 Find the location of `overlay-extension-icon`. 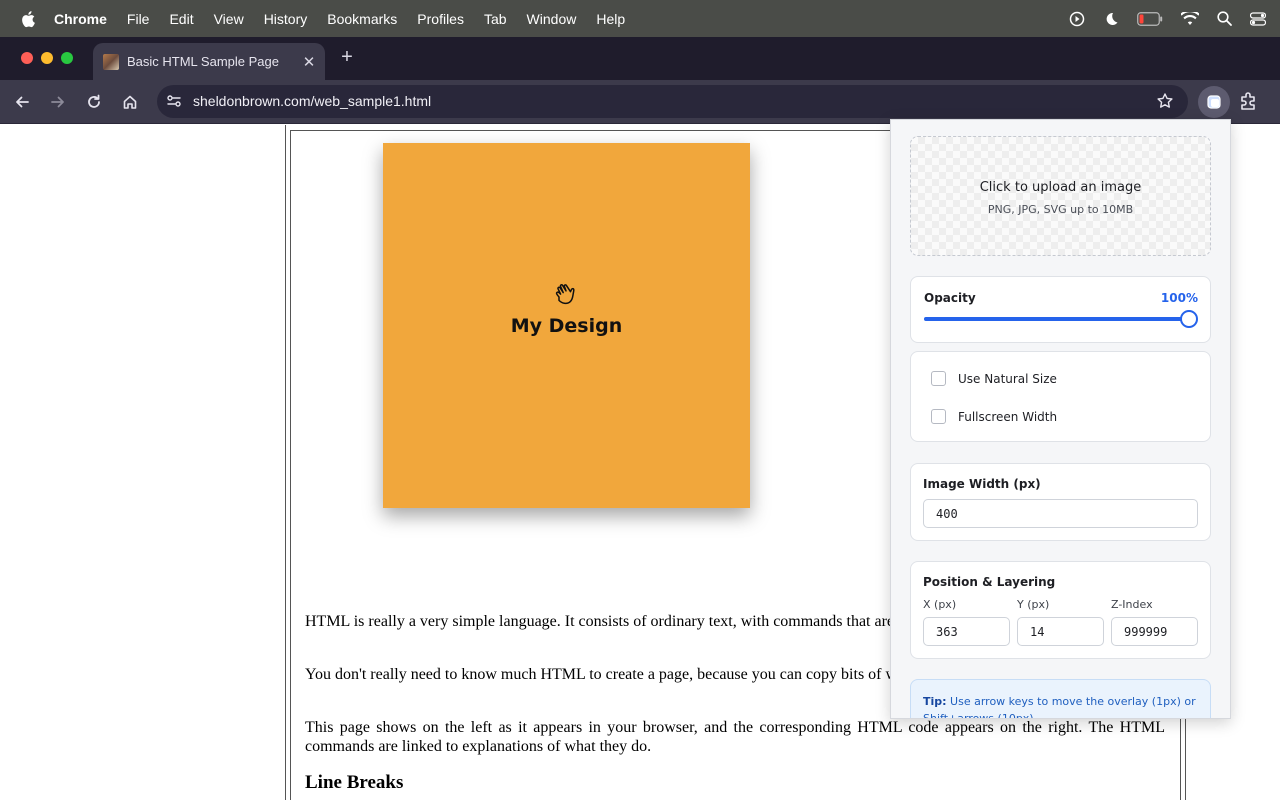

overlay-extension-icon is located at coordinates (1214, 102).